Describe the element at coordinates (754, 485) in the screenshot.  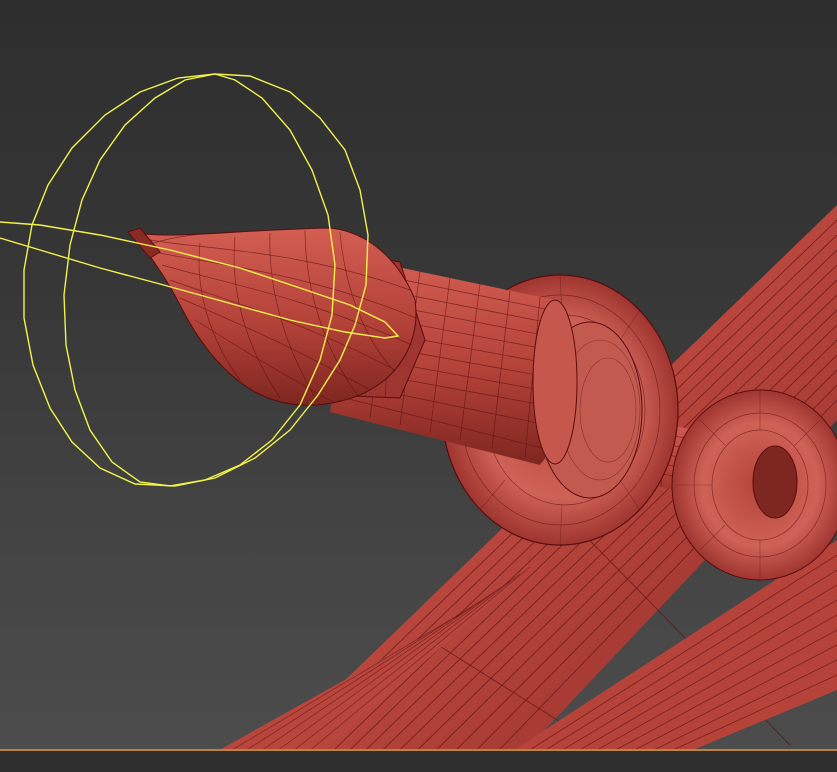
I see `washer-ring-right` at that location.